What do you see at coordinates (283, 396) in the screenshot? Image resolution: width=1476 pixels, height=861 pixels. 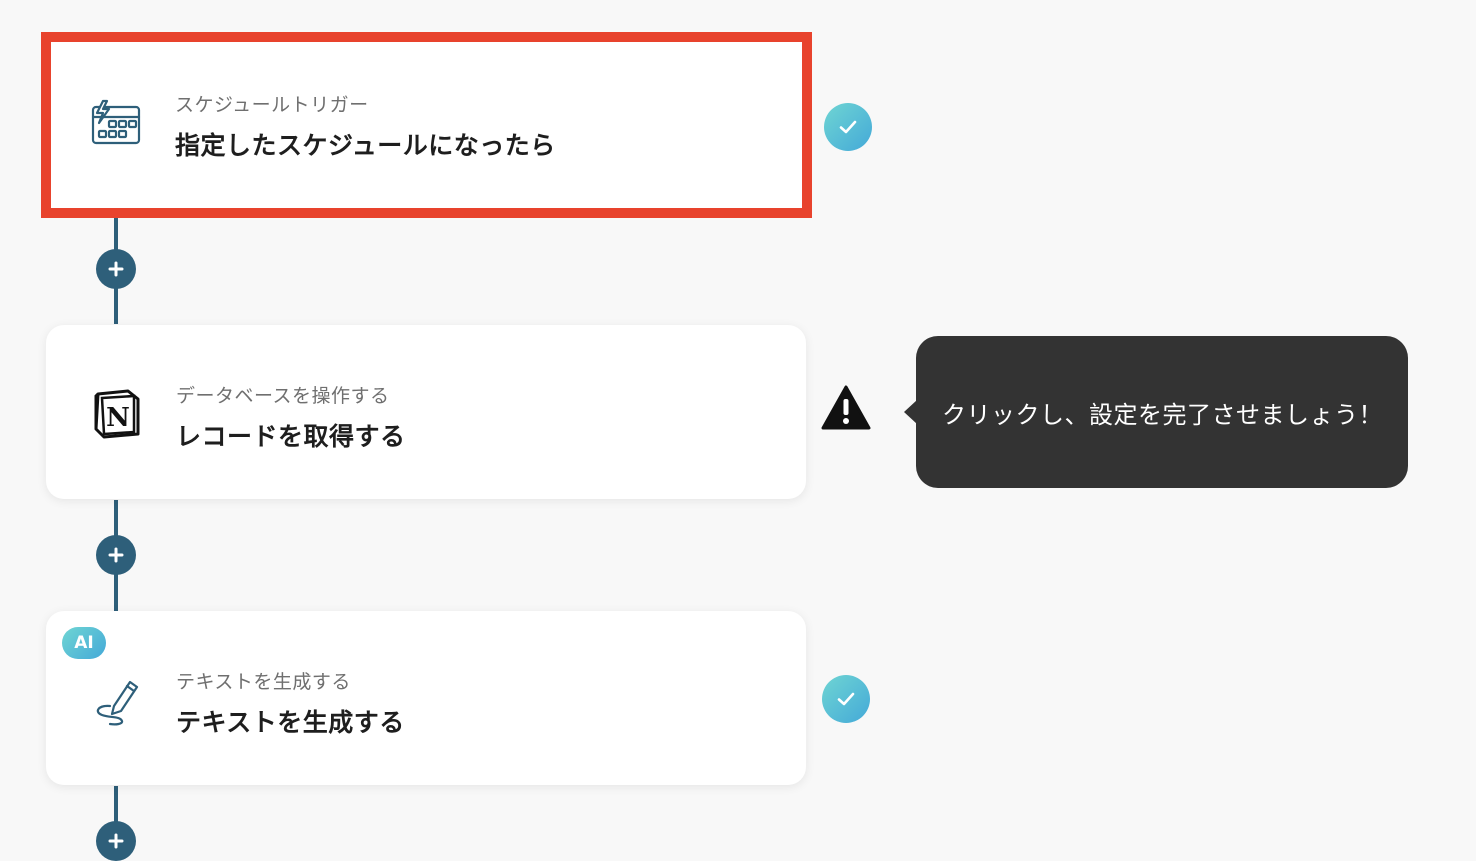 I see `step-type-label: データベースを操作する` at bounding box center [283, 396].